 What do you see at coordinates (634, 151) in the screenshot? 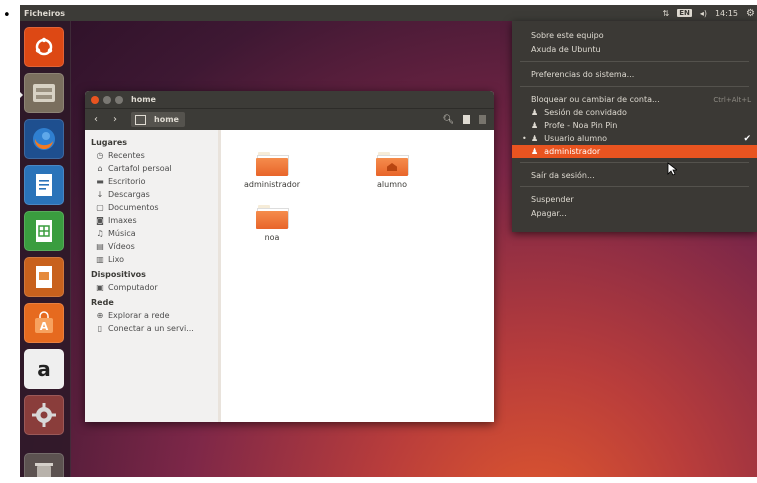
I see `menu-item-user-administrador: ♟ administrador` at bounding box center [634, 151].